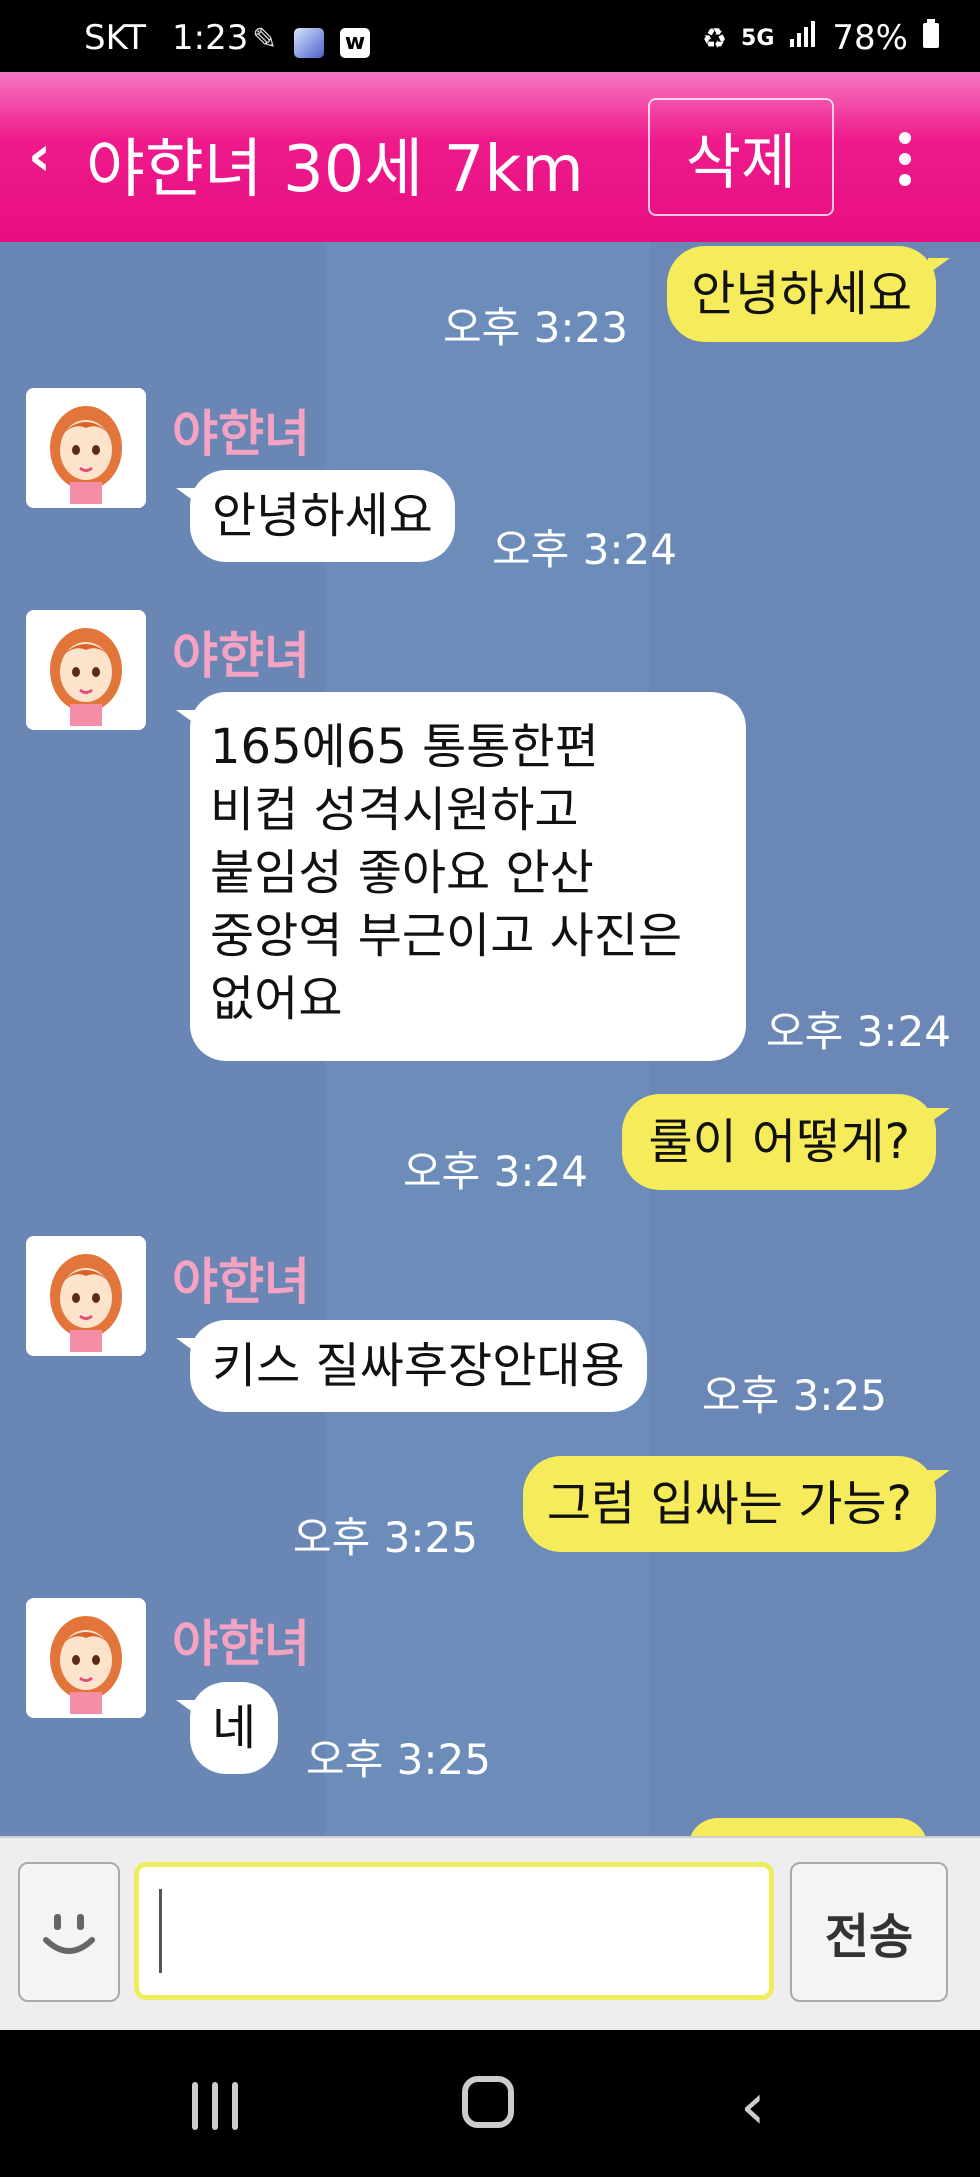 The height and width of the screenshot is (2177, 980). Describe the element at coordinates (808, 1827) in the screenshot. I see `partial-next-bubble` at that location.